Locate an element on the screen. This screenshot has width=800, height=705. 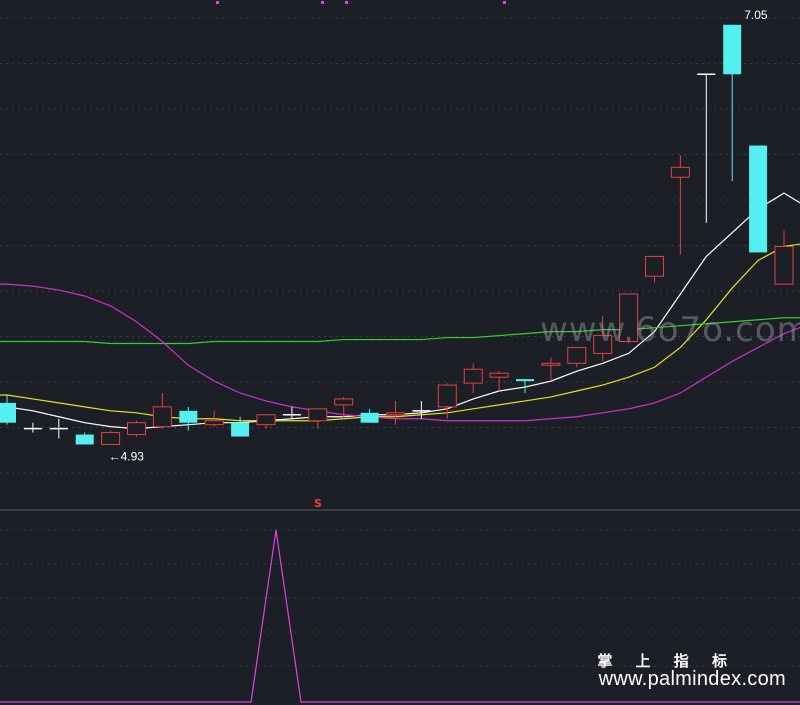
low-price-label: ←4.93 is located at coordinates (127, 456).